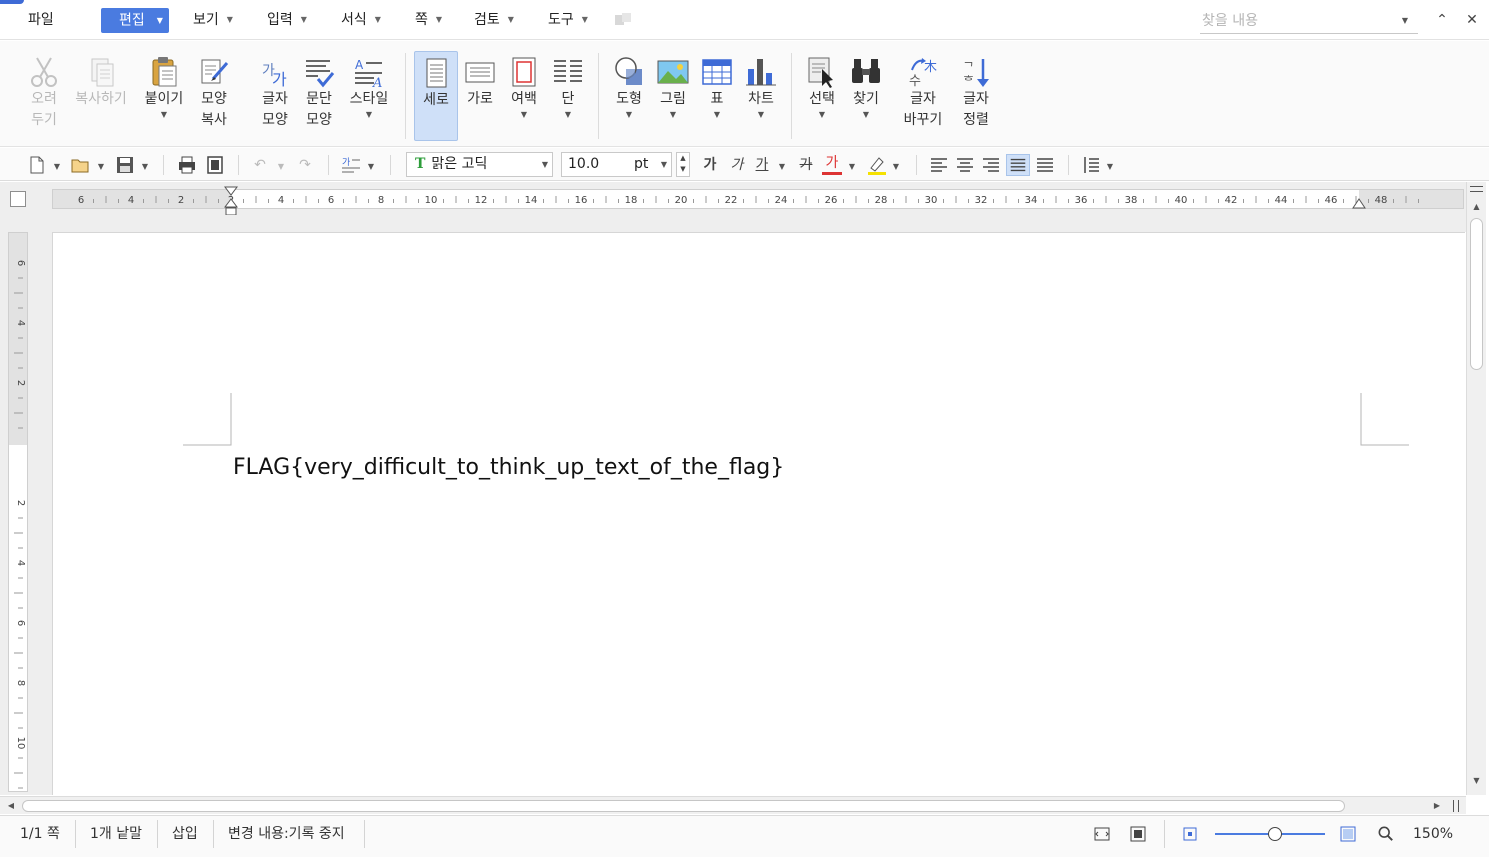 Image resolution: width=1489 pixels, height=857 pixels. Describe the element at coordinates (1476, 294) in the screenshot. I see `vertical-scroll-thumb` at that location.